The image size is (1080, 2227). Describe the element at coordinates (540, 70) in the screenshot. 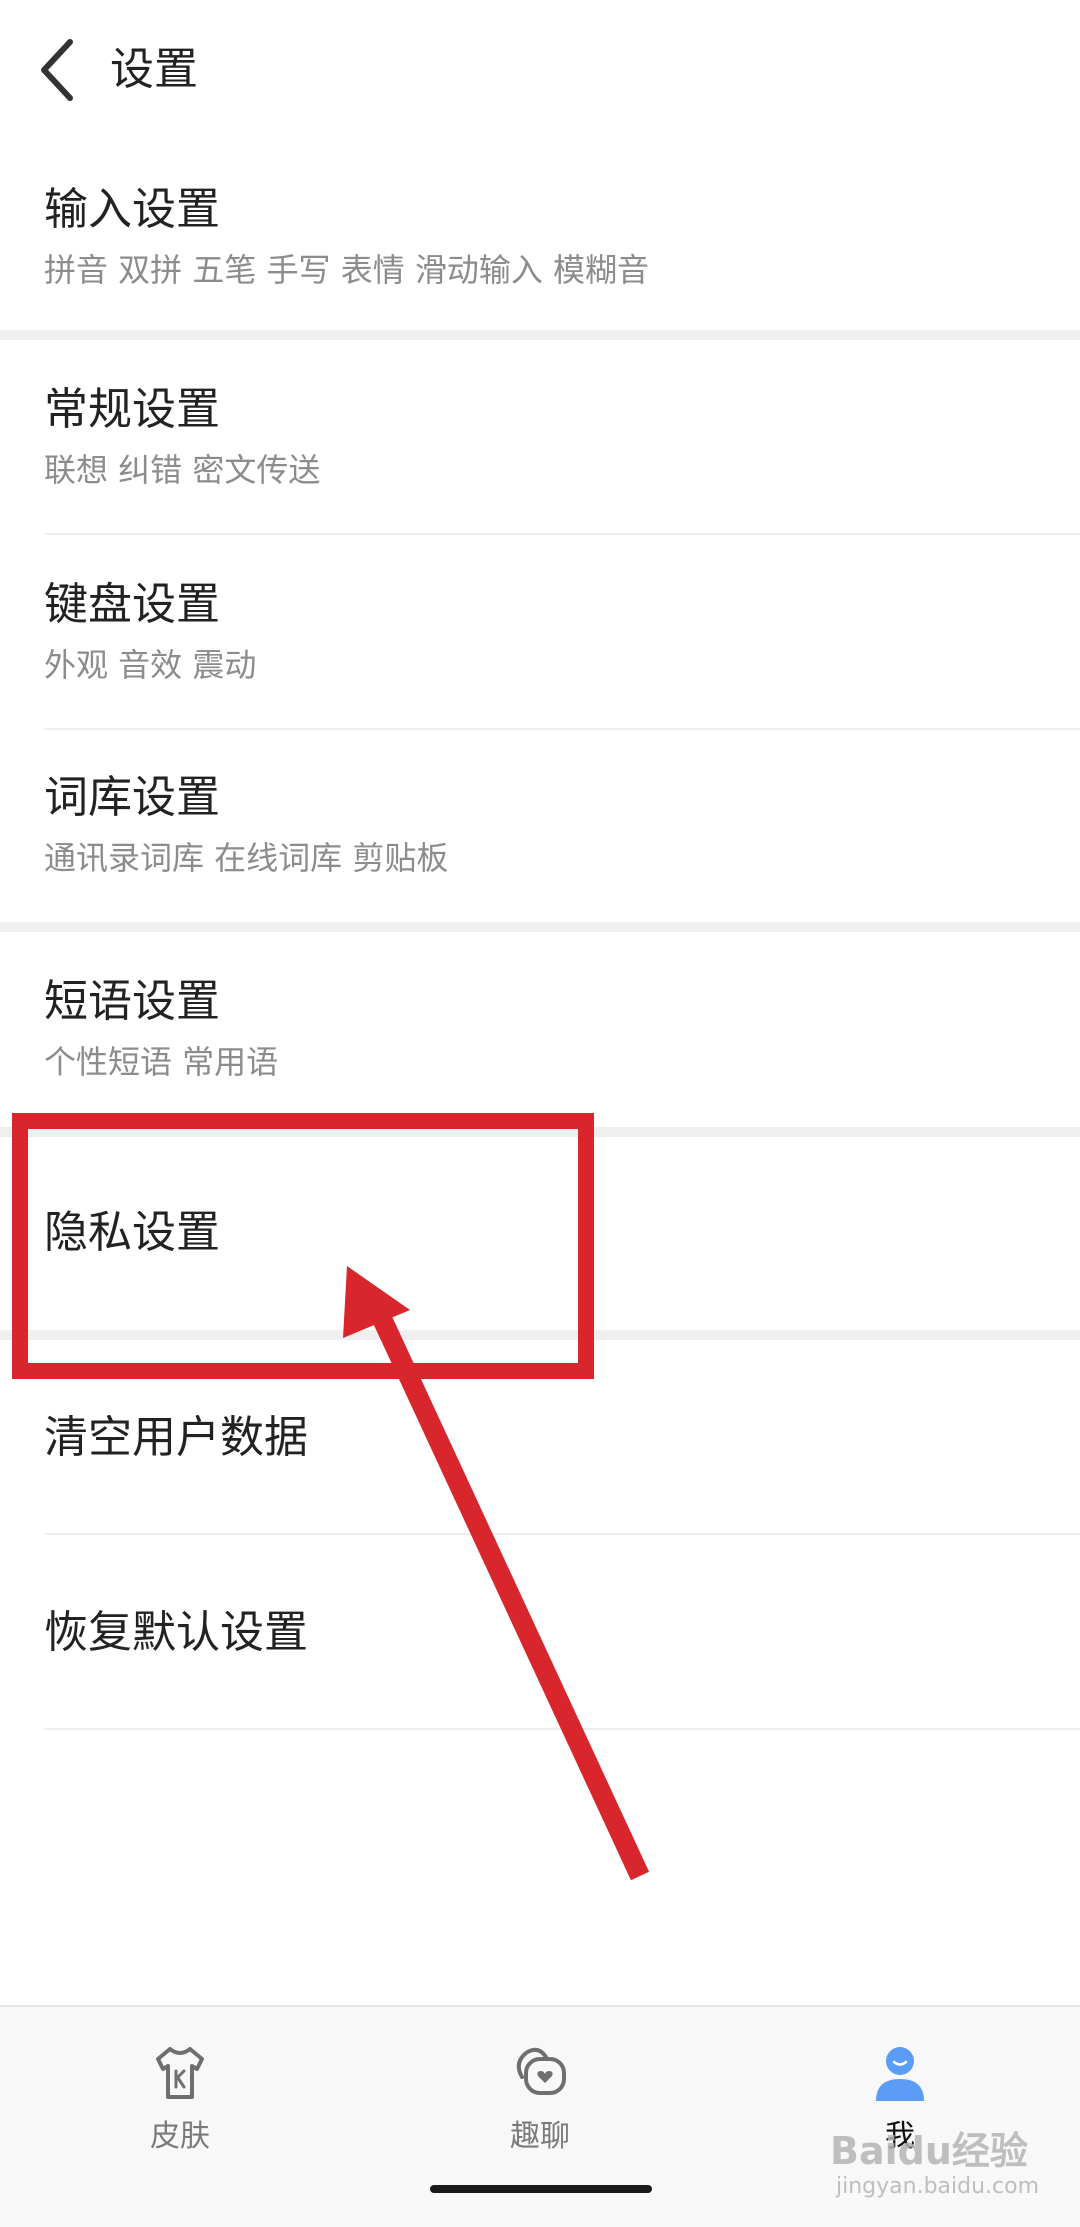

I see `app-header: 设置` at that location.